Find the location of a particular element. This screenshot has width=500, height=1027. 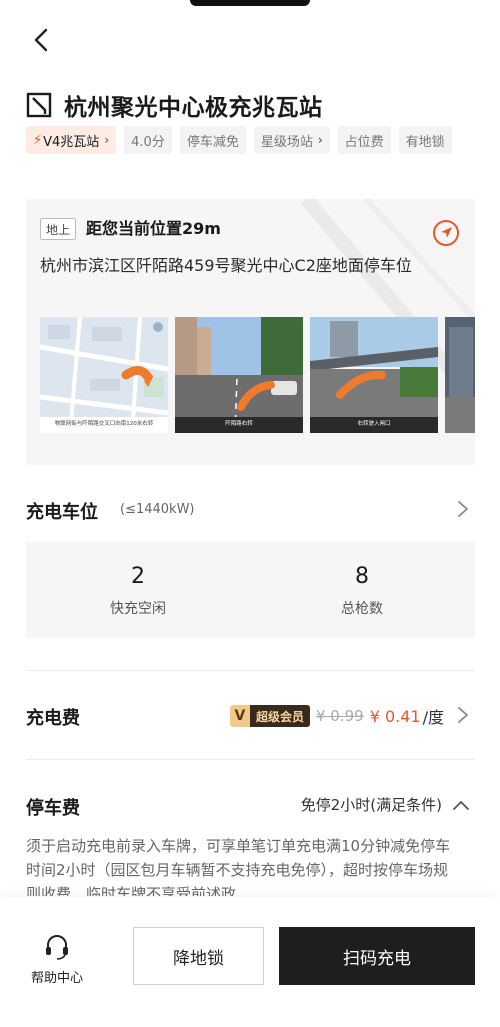

charging-fee-title: 充电费 is located at coordinates (53, 718).